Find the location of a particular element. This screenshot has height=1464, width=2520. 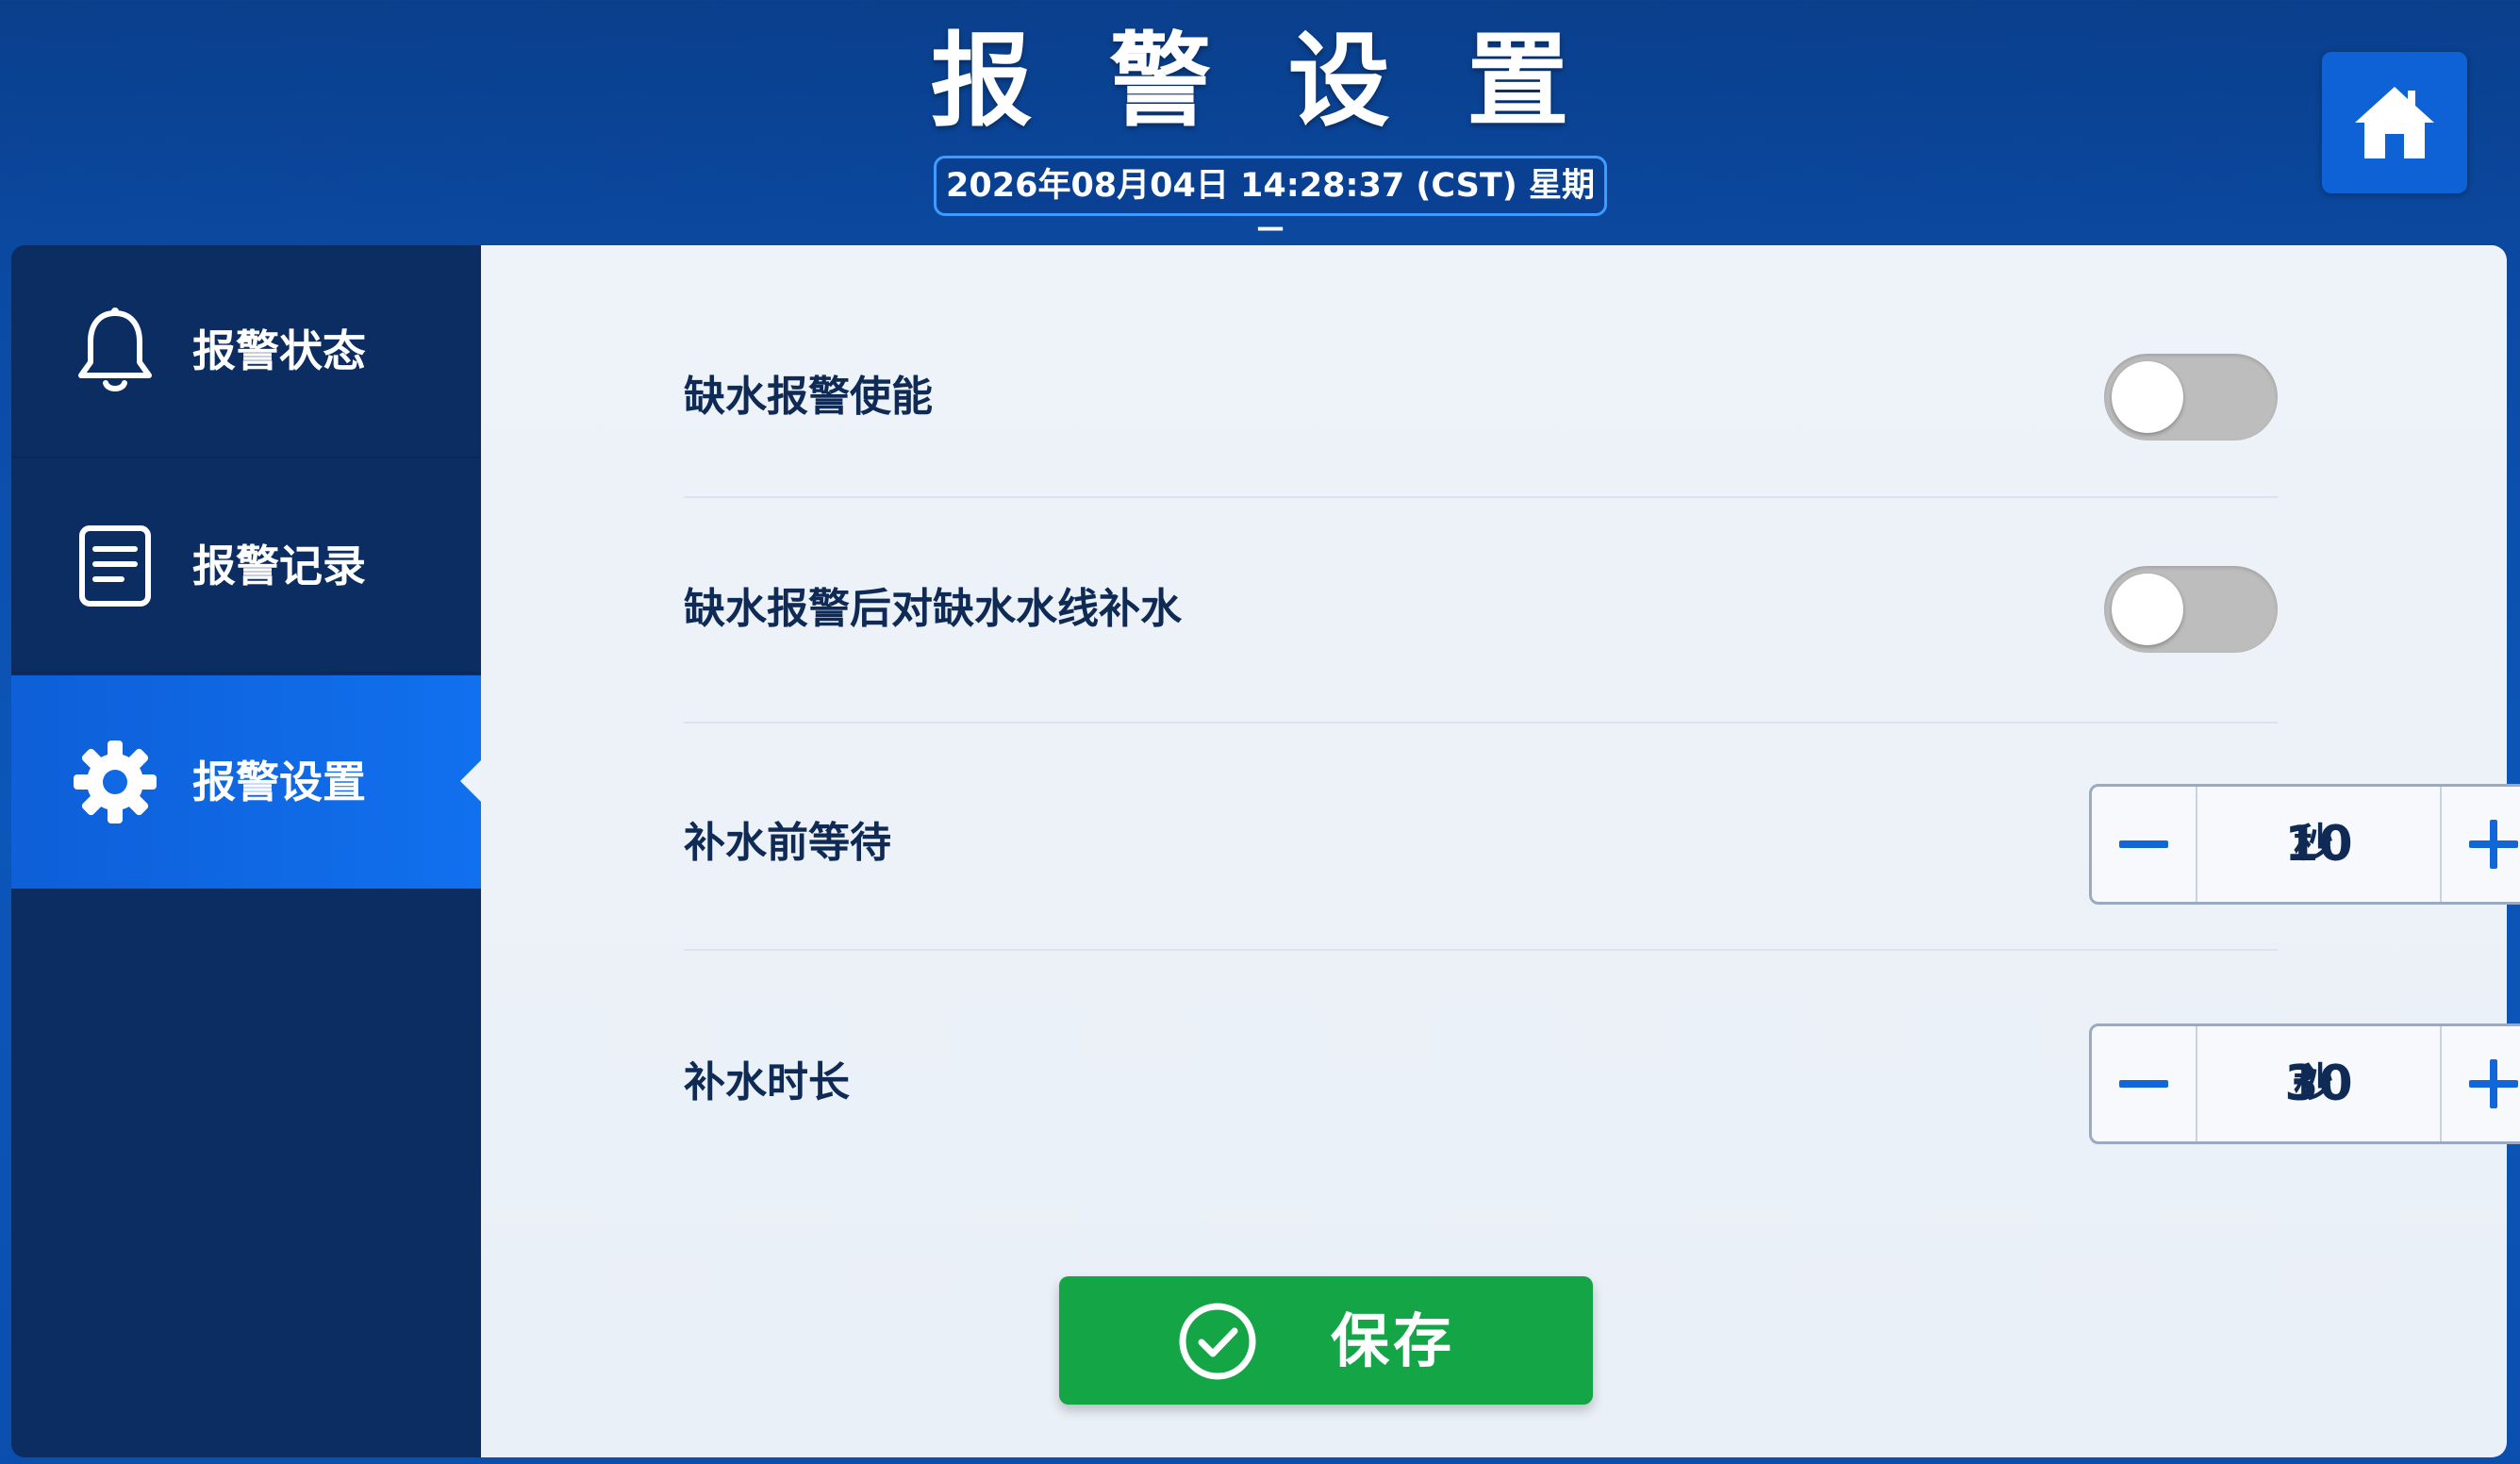

setting-label: 补水前等待 is located at coordinates (787, 843).